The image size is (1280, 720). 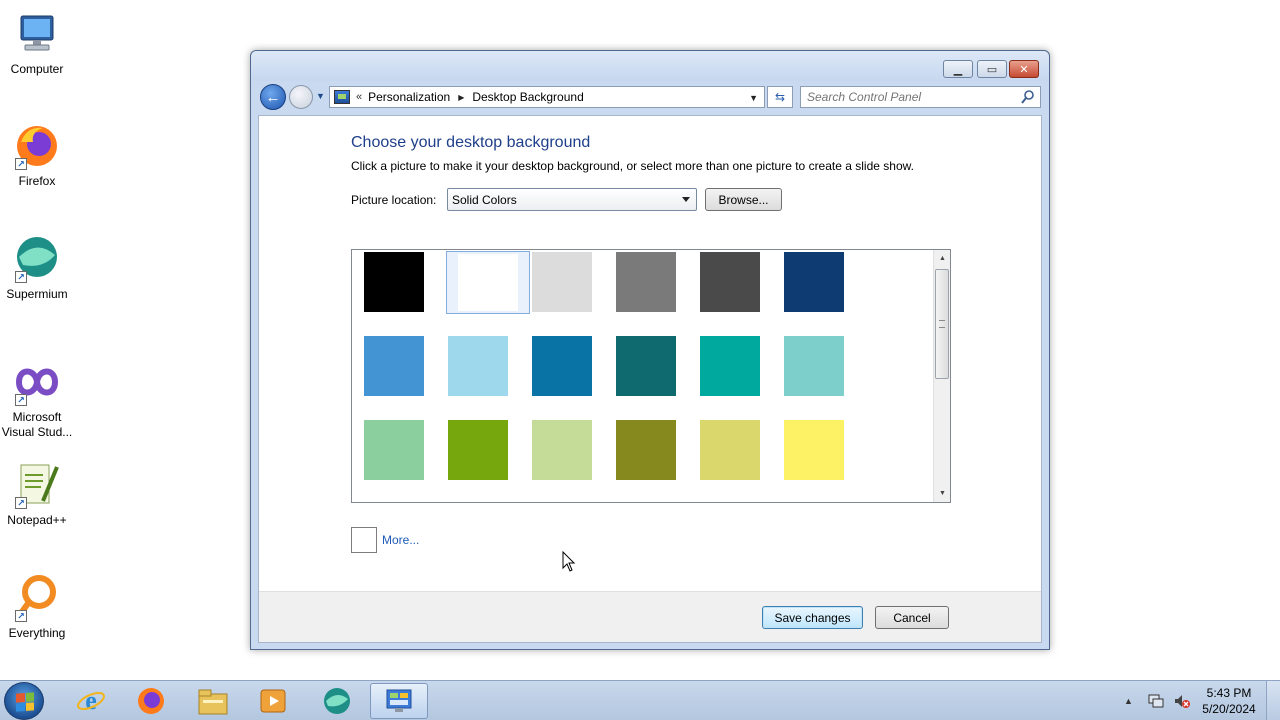 I want to click on scroll-down-icon: ▼, so click(x=942, y=493).